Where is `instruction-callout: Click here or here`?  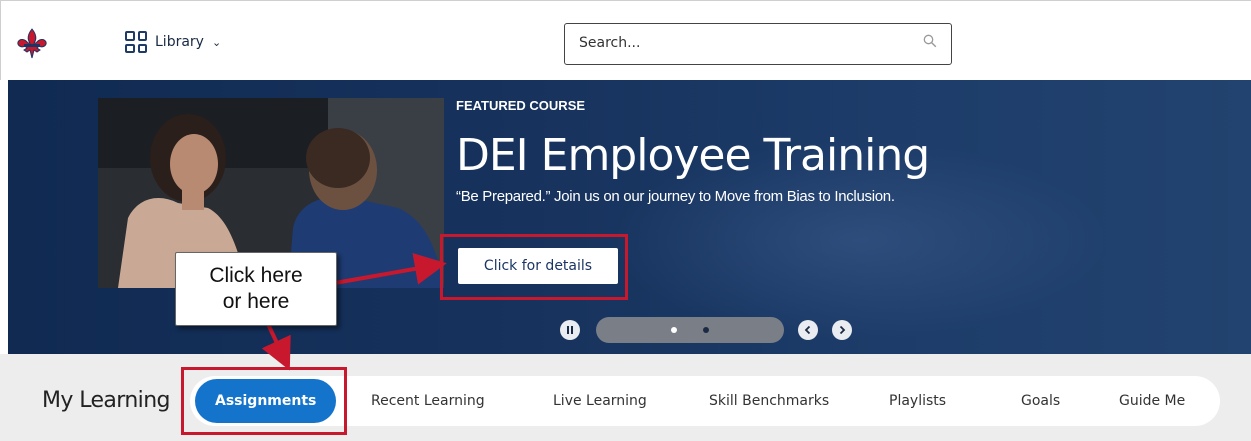
instruction-callout: Click here or here is located at coordinates (256, 289).